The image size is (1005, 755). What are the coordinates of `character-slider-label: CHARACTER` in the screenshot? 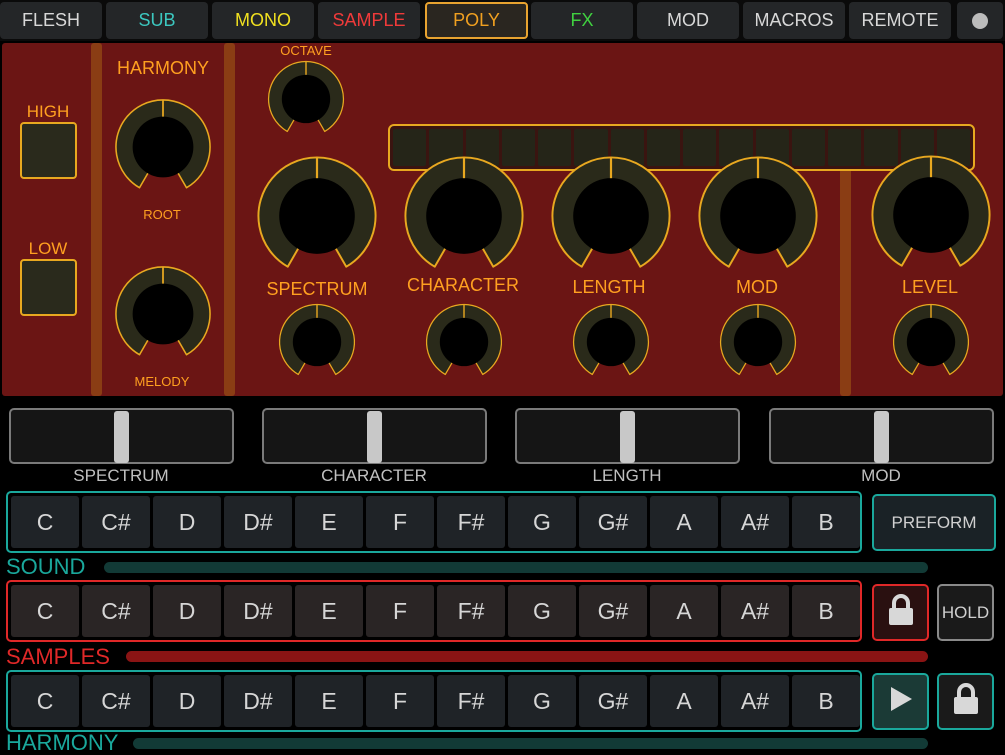 It's located at (374, 475).